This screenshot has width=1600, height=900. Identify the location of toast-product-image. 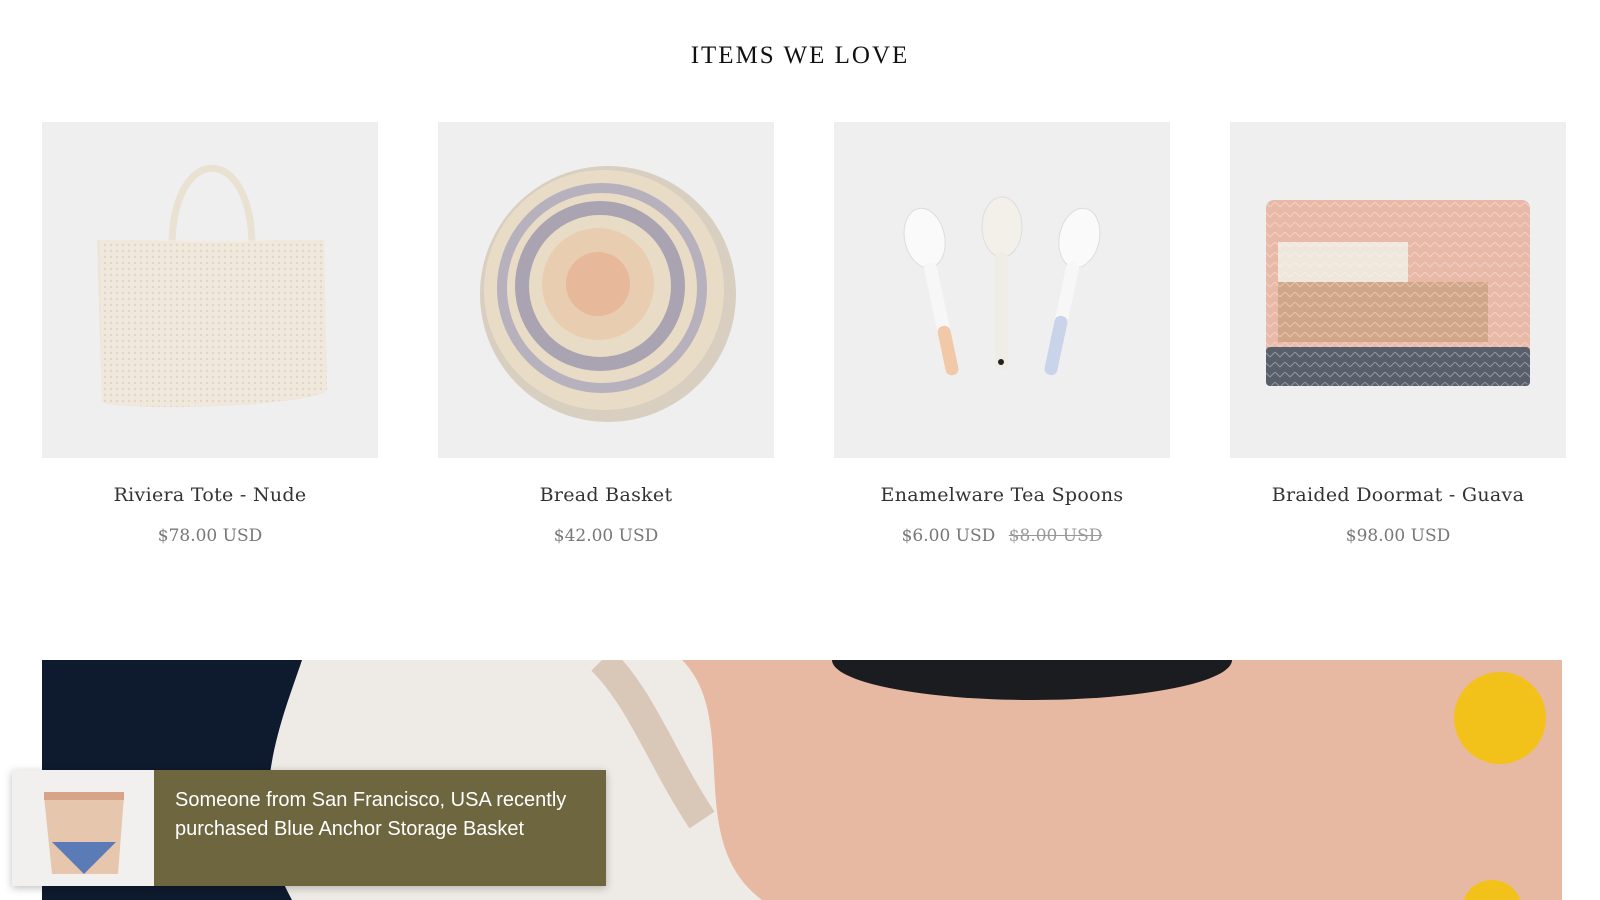
(83, 828).